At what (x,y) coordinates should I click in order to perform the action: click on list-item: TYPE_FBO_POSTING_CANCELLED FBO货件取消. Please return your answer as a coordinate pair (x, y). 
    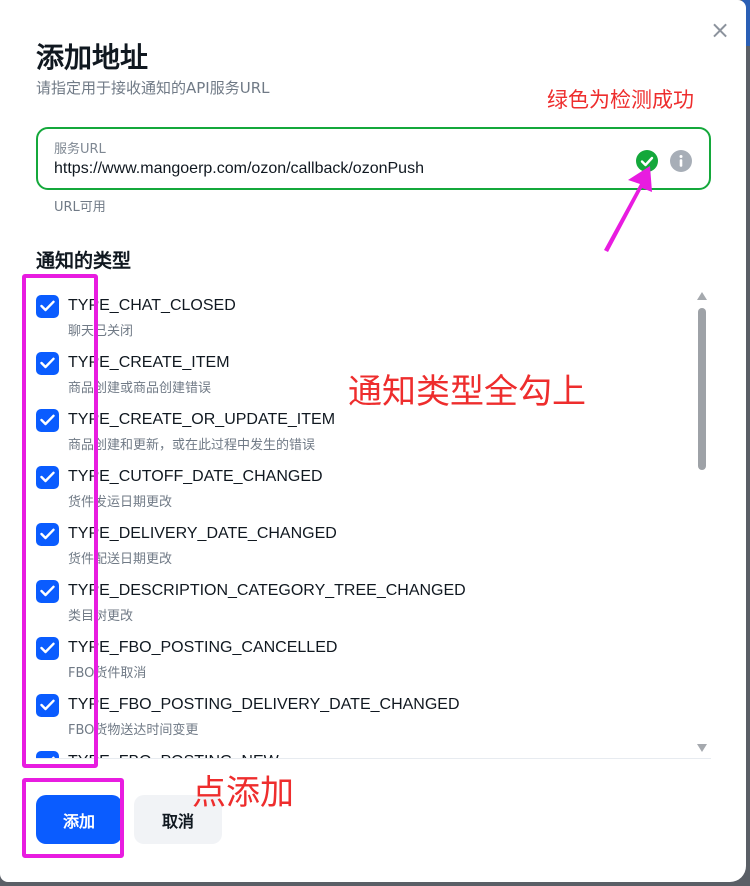
    Looking at the image, I should click on (356, 660).